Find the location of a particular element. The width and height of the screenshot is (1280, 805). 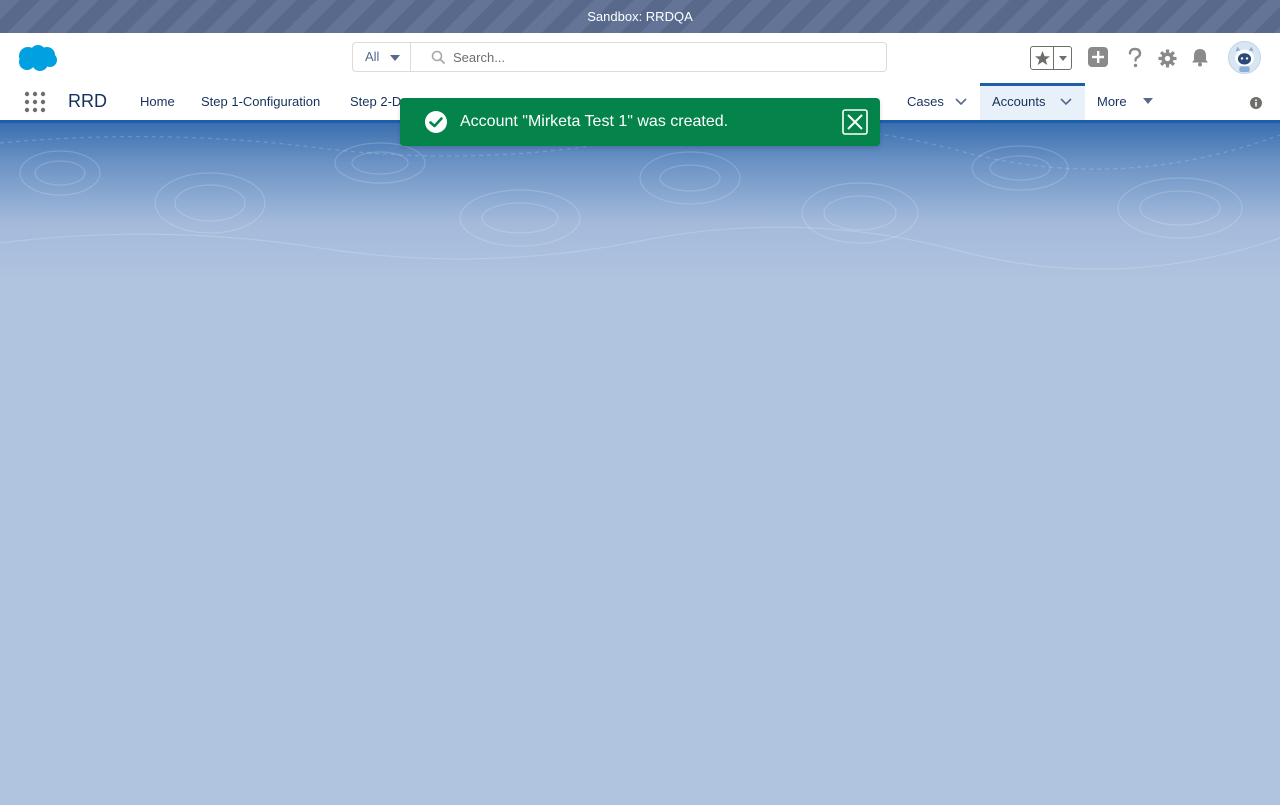

gear-icon is located at coordinates (1167, 58).